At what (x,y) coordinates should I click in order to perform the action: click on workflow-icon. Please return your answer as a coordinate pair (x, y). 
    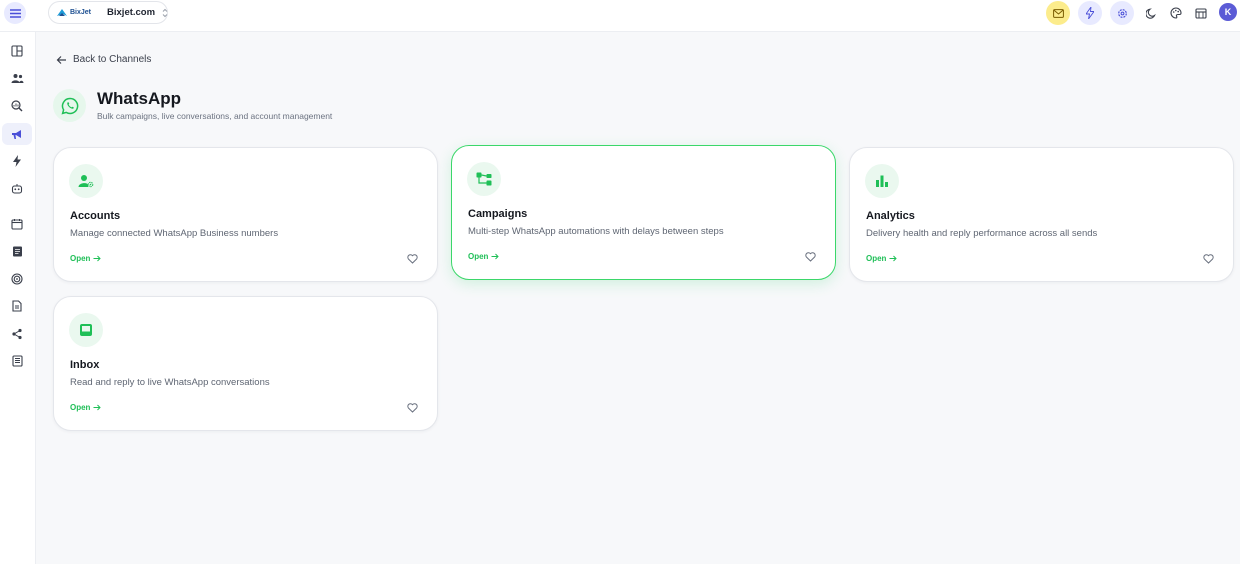
    Looking at the image, I should click on (484, 179).